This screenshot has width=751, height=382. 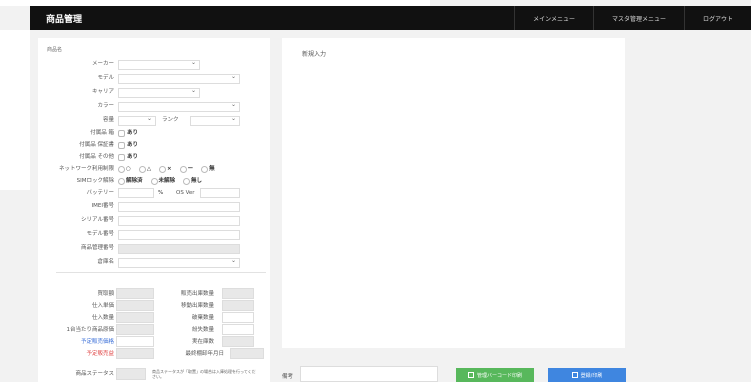 I want to click on acc-box-label: 付属品 箱, so click(x=102, y=133).